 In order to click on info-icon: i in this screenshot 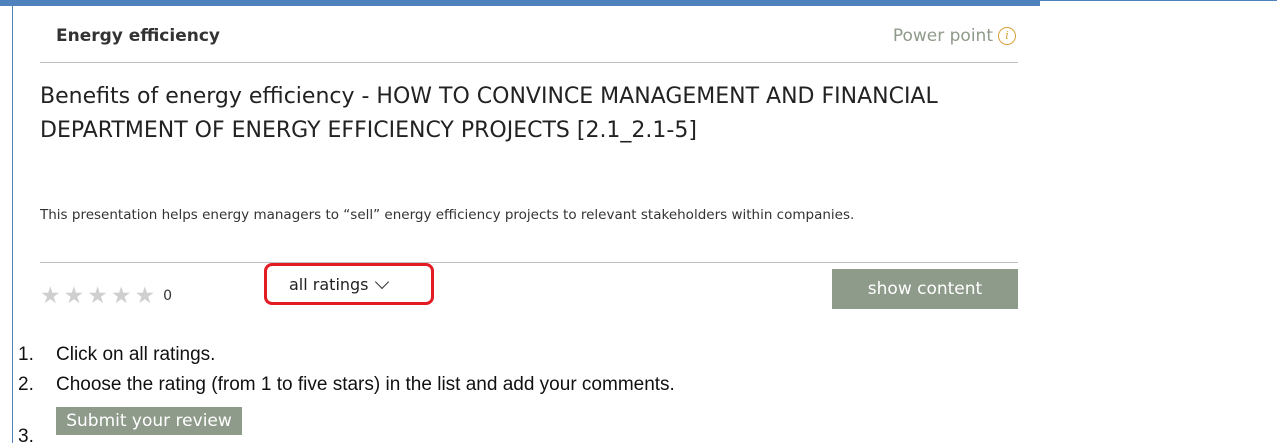, I will do `click(1007, 36)`.